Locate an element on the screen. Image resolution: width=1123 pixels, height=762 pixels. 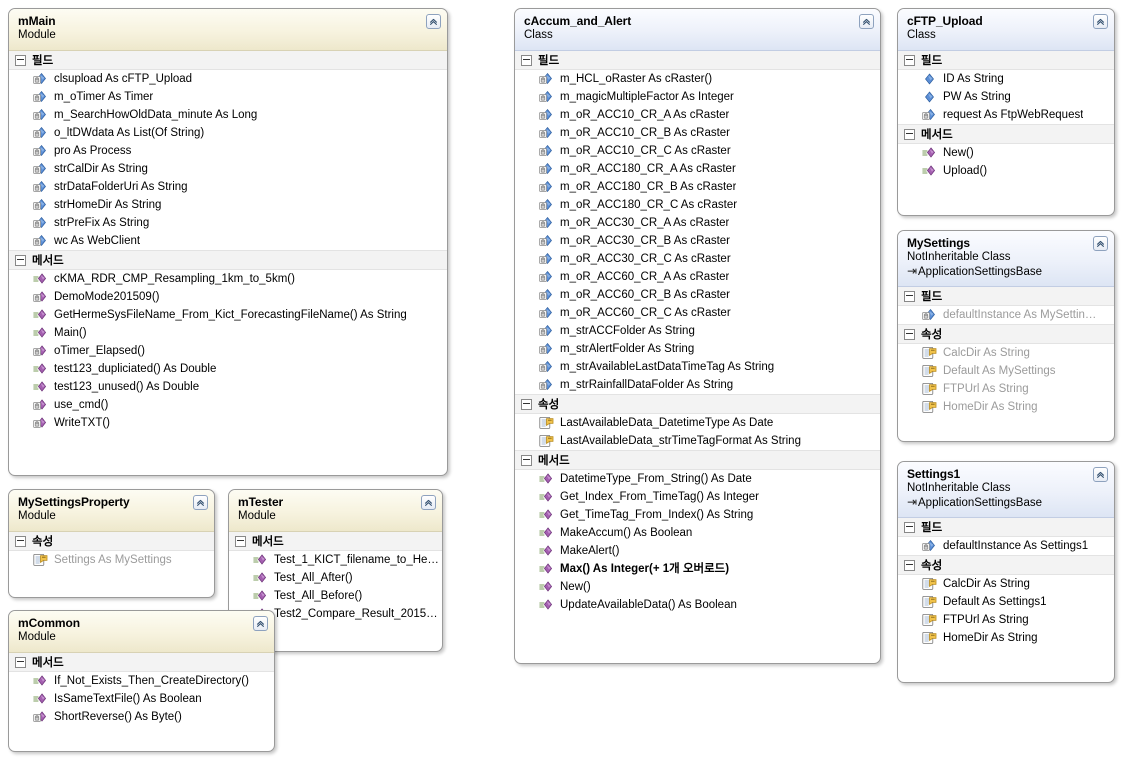
shape-header-mMain: mMain Module is located at coordinates (228, 30).